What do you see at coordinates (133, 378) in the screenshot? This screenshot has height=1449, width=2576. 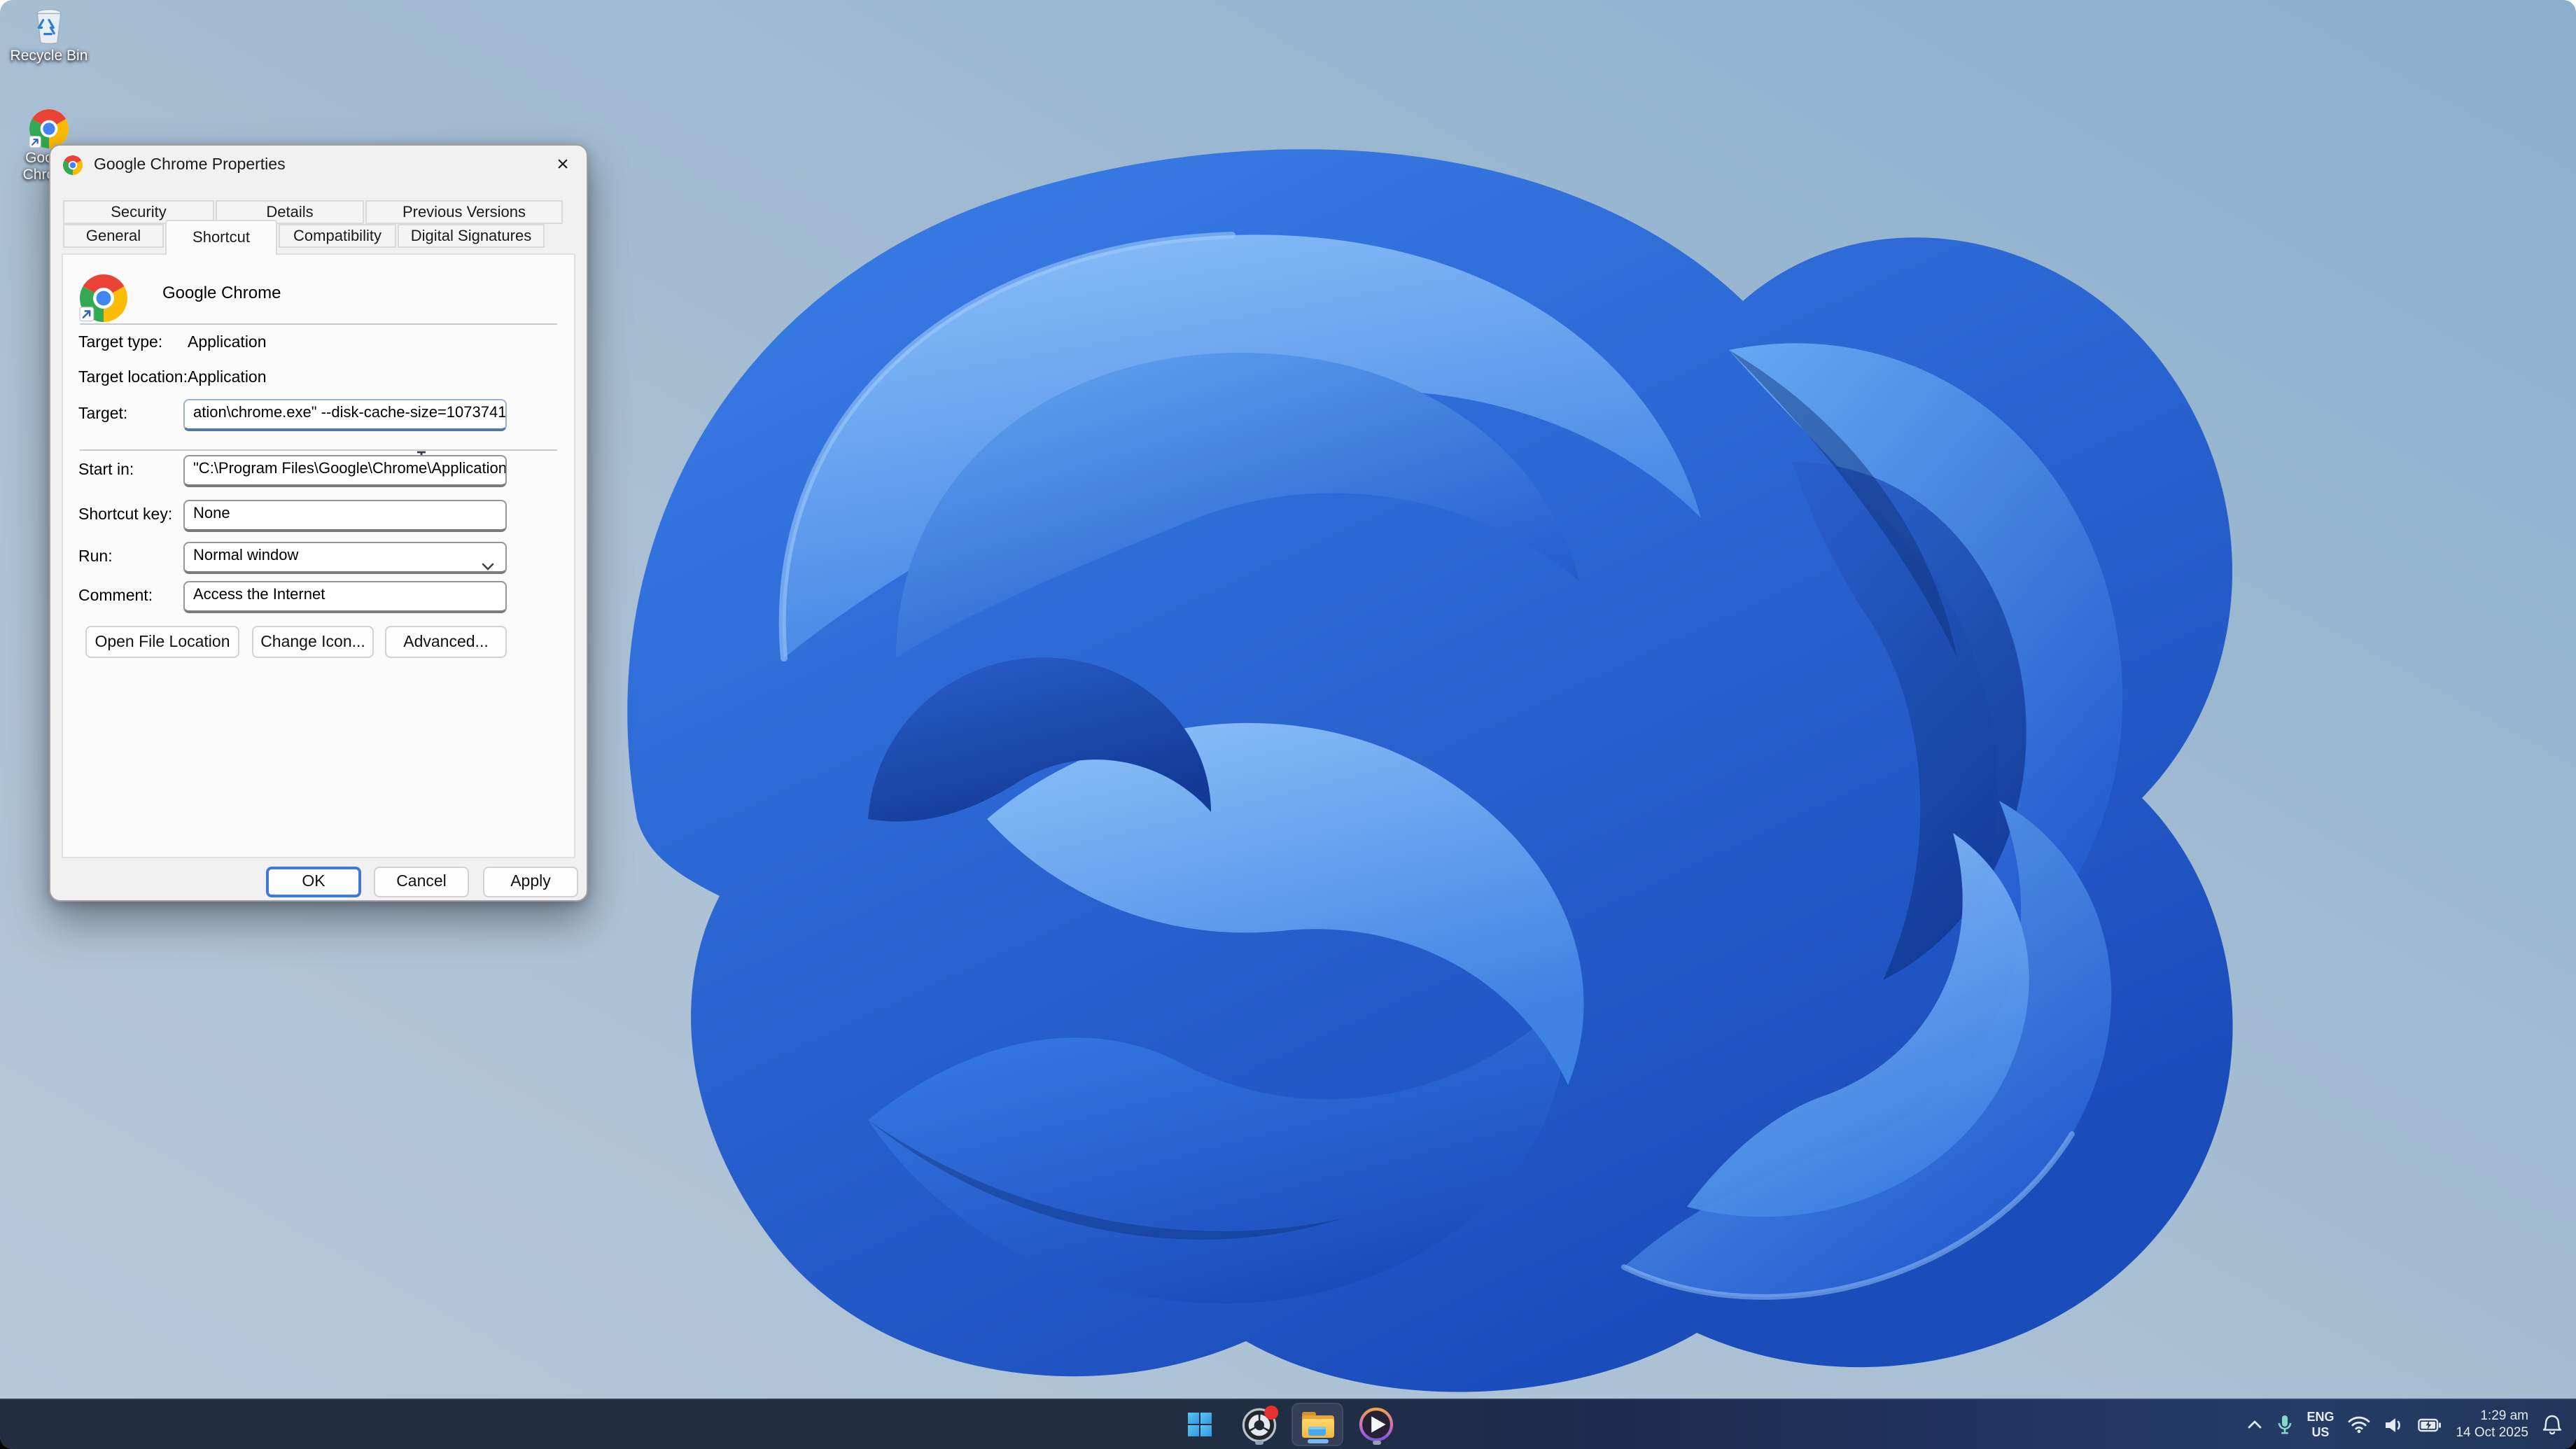 I see `target-location-label: Target location:` at bounding box center [133, 378].